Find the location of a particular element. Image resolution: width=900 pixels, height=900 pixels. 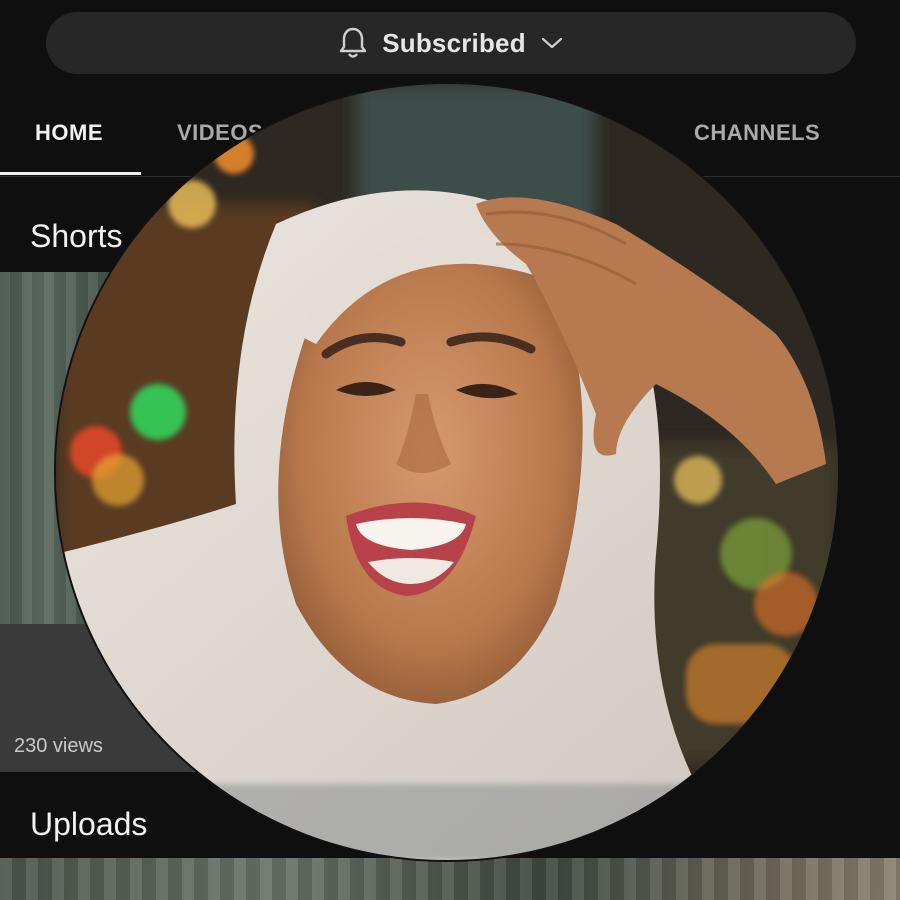

active-tab-indicator is located at coordinates (70, 173).